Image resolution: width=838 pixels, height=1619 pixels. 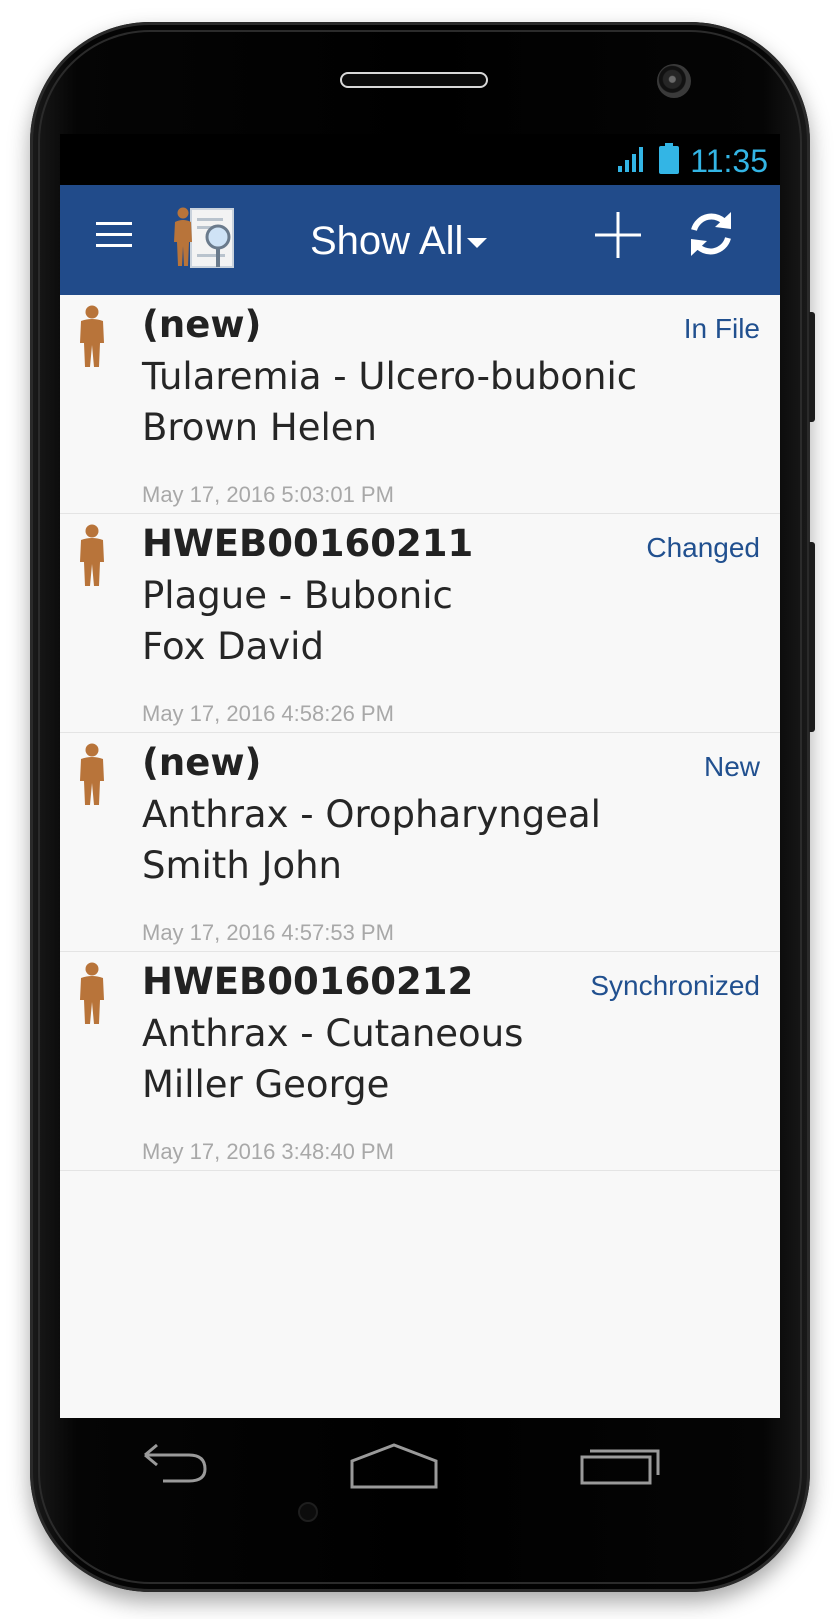 I want to click on disease-name: Anthrax - Oropharyngeal, so click(x=371, y=814).